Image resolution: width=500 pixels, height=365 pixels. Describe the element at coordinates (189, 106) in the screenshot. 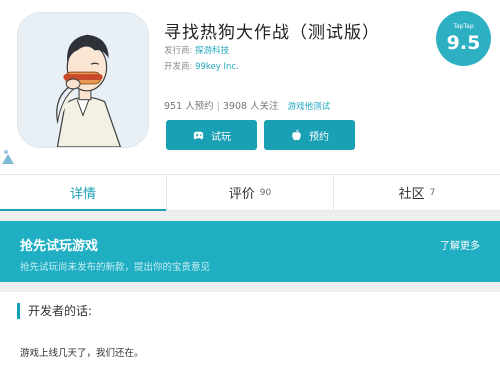

I see `reservation-count: 951 人预约` at that location.